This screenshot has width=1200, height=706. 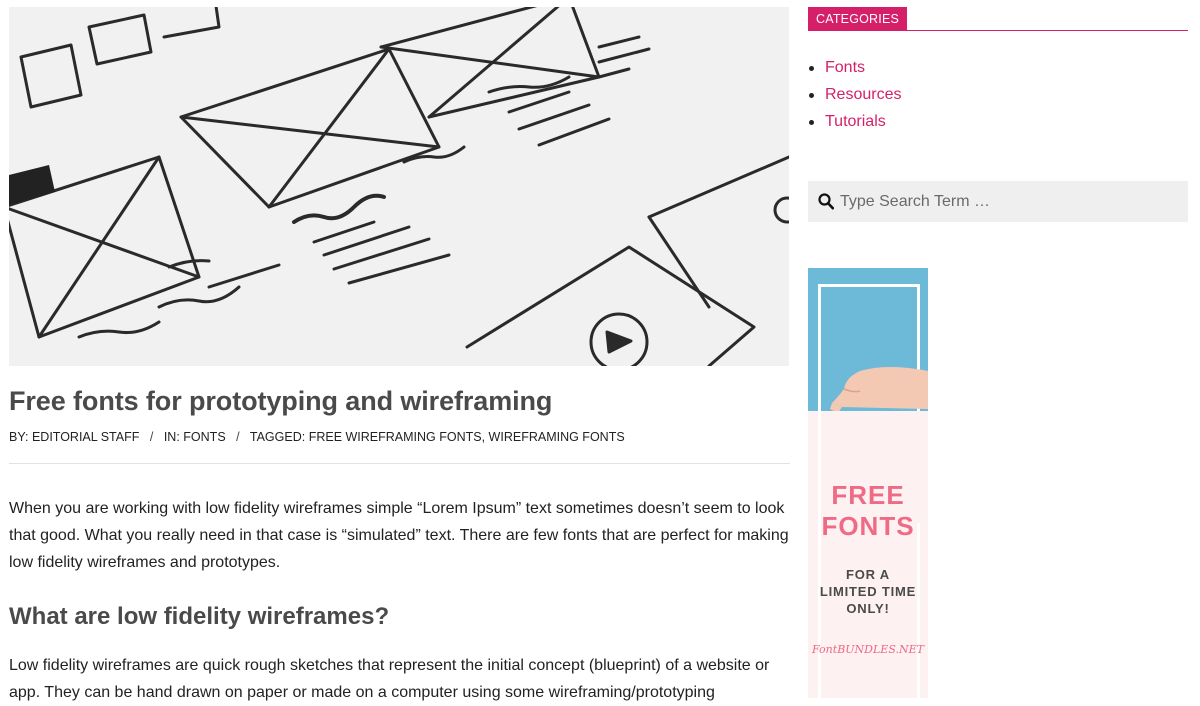 I want to click on section-heading: What are low fidelity wireframes?, so click(x=199, y=616).